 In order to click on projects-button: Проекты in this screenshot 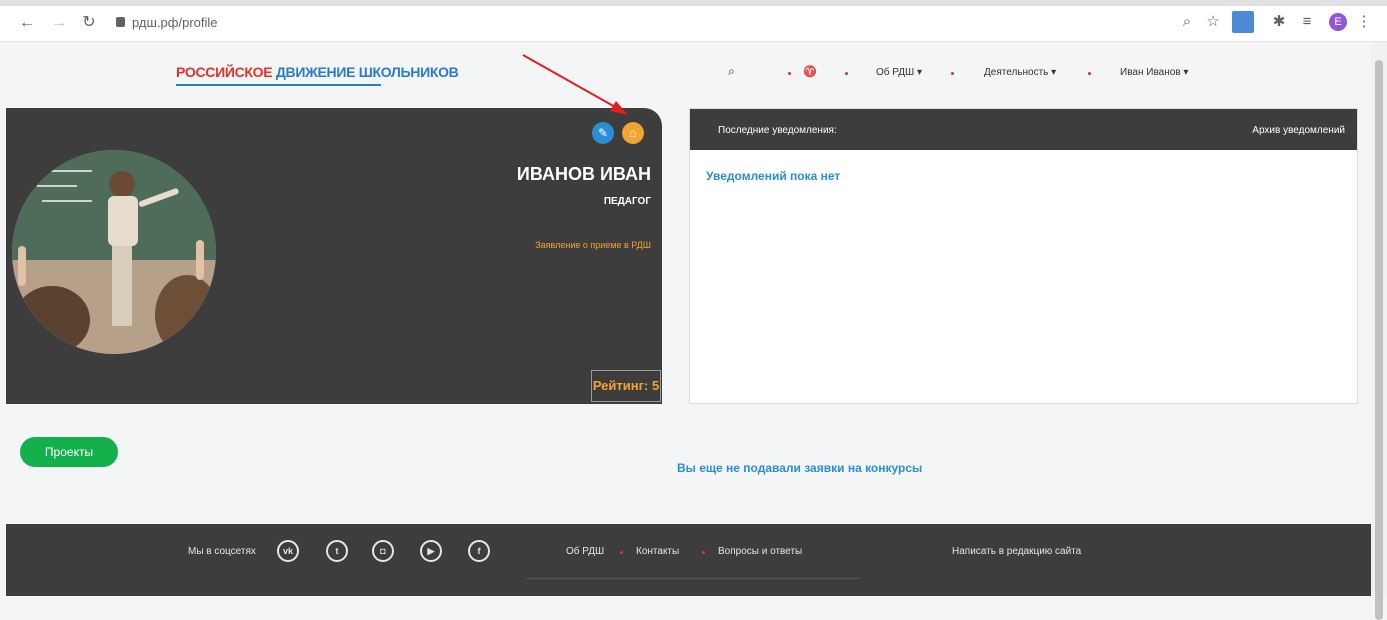, I will do `click(69, 452)`.